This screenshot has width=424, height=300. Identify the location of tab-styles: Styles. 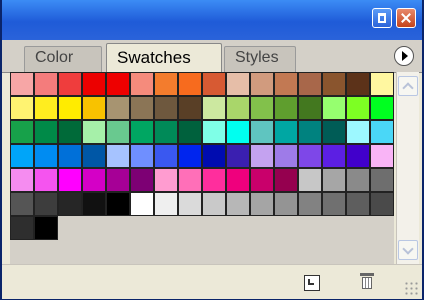
(260, 59).